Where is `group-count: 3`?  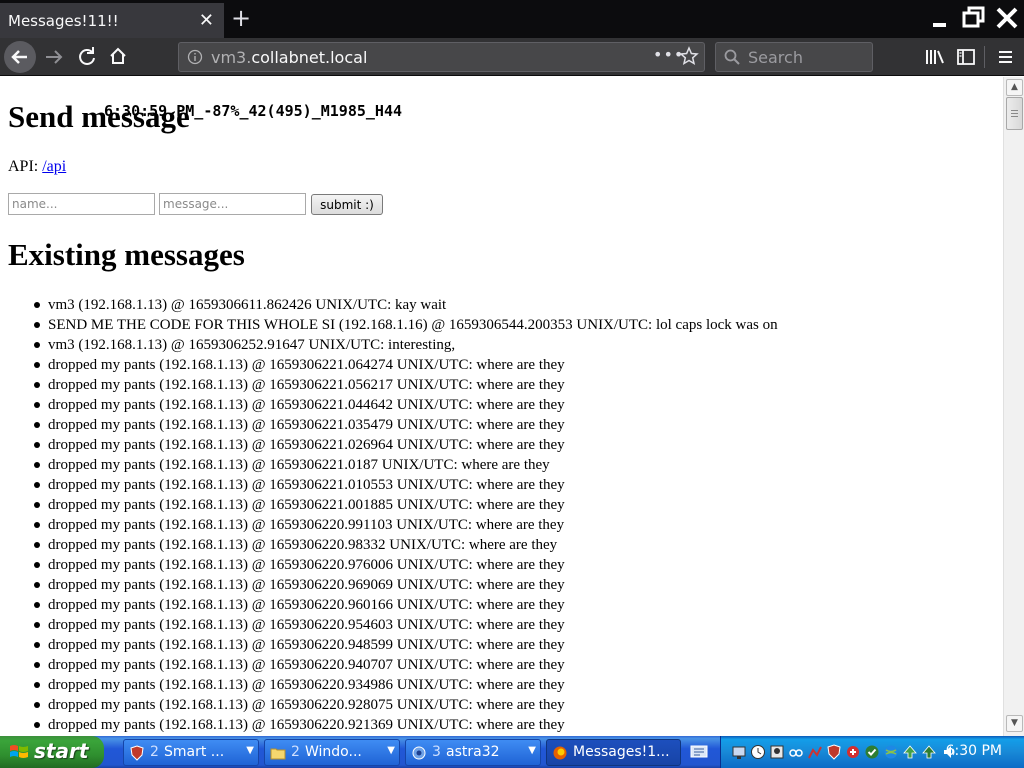
group-count: 3 is located at coordinates (436, 752).